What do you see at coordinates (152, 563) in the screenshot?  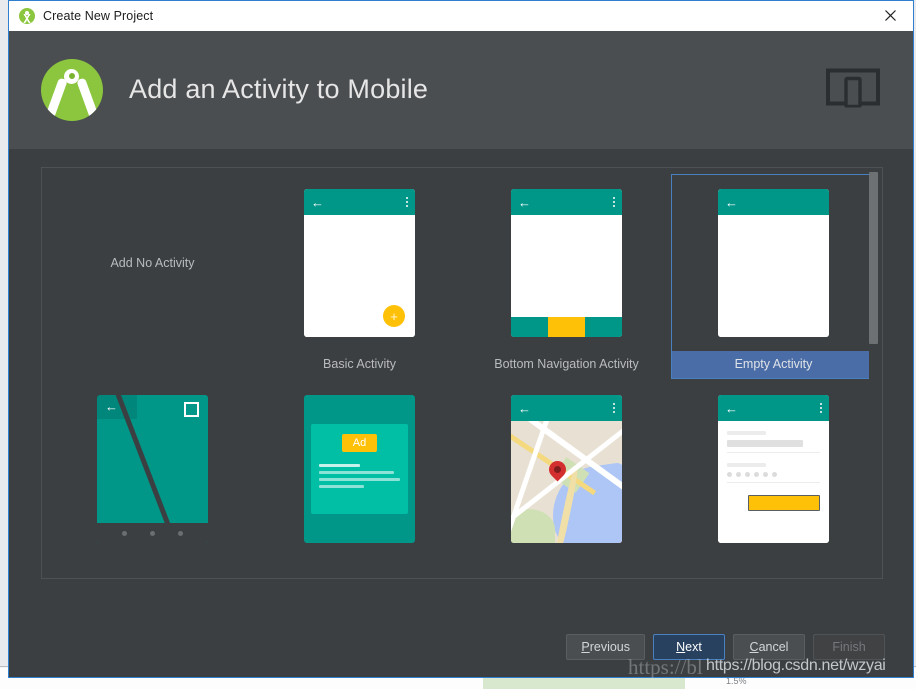 I see `template-label-fullscreen-activity` at bounding box center [152, 563].